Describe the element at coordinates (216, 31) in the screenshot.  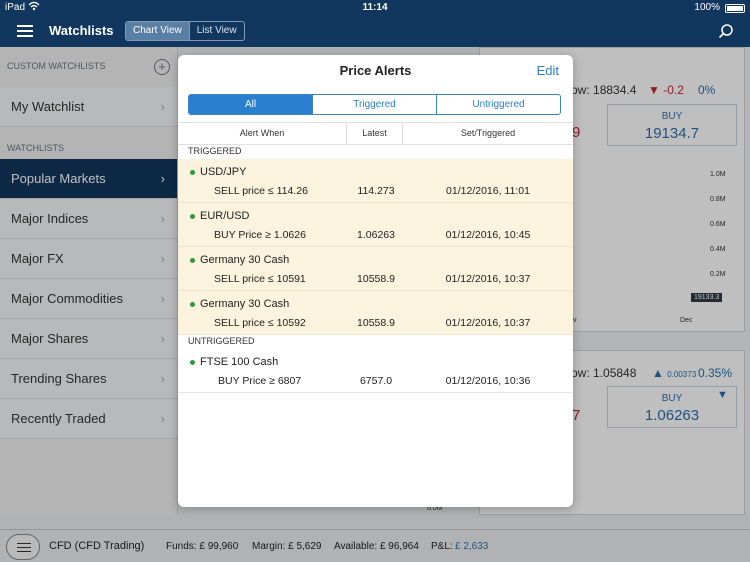
I see `list-view-tab: List View` at that location.